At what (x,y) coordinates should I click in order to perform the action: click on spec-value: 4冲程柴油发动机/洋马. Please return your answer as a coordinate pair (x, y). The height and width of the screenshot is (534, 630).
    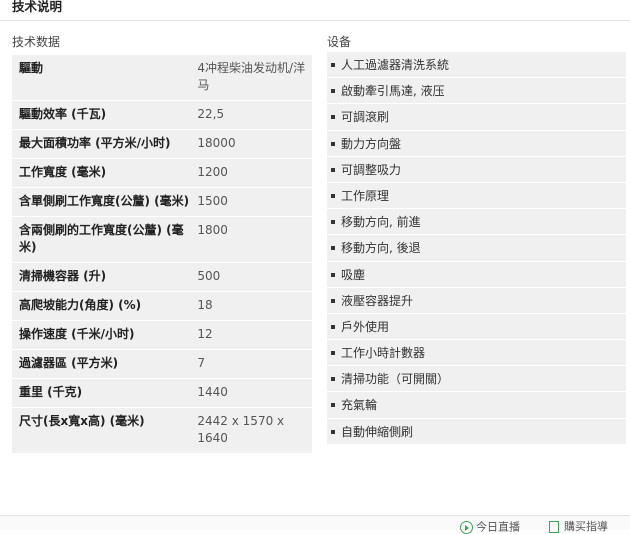
    Looking at the image, I should click on (251, 76).